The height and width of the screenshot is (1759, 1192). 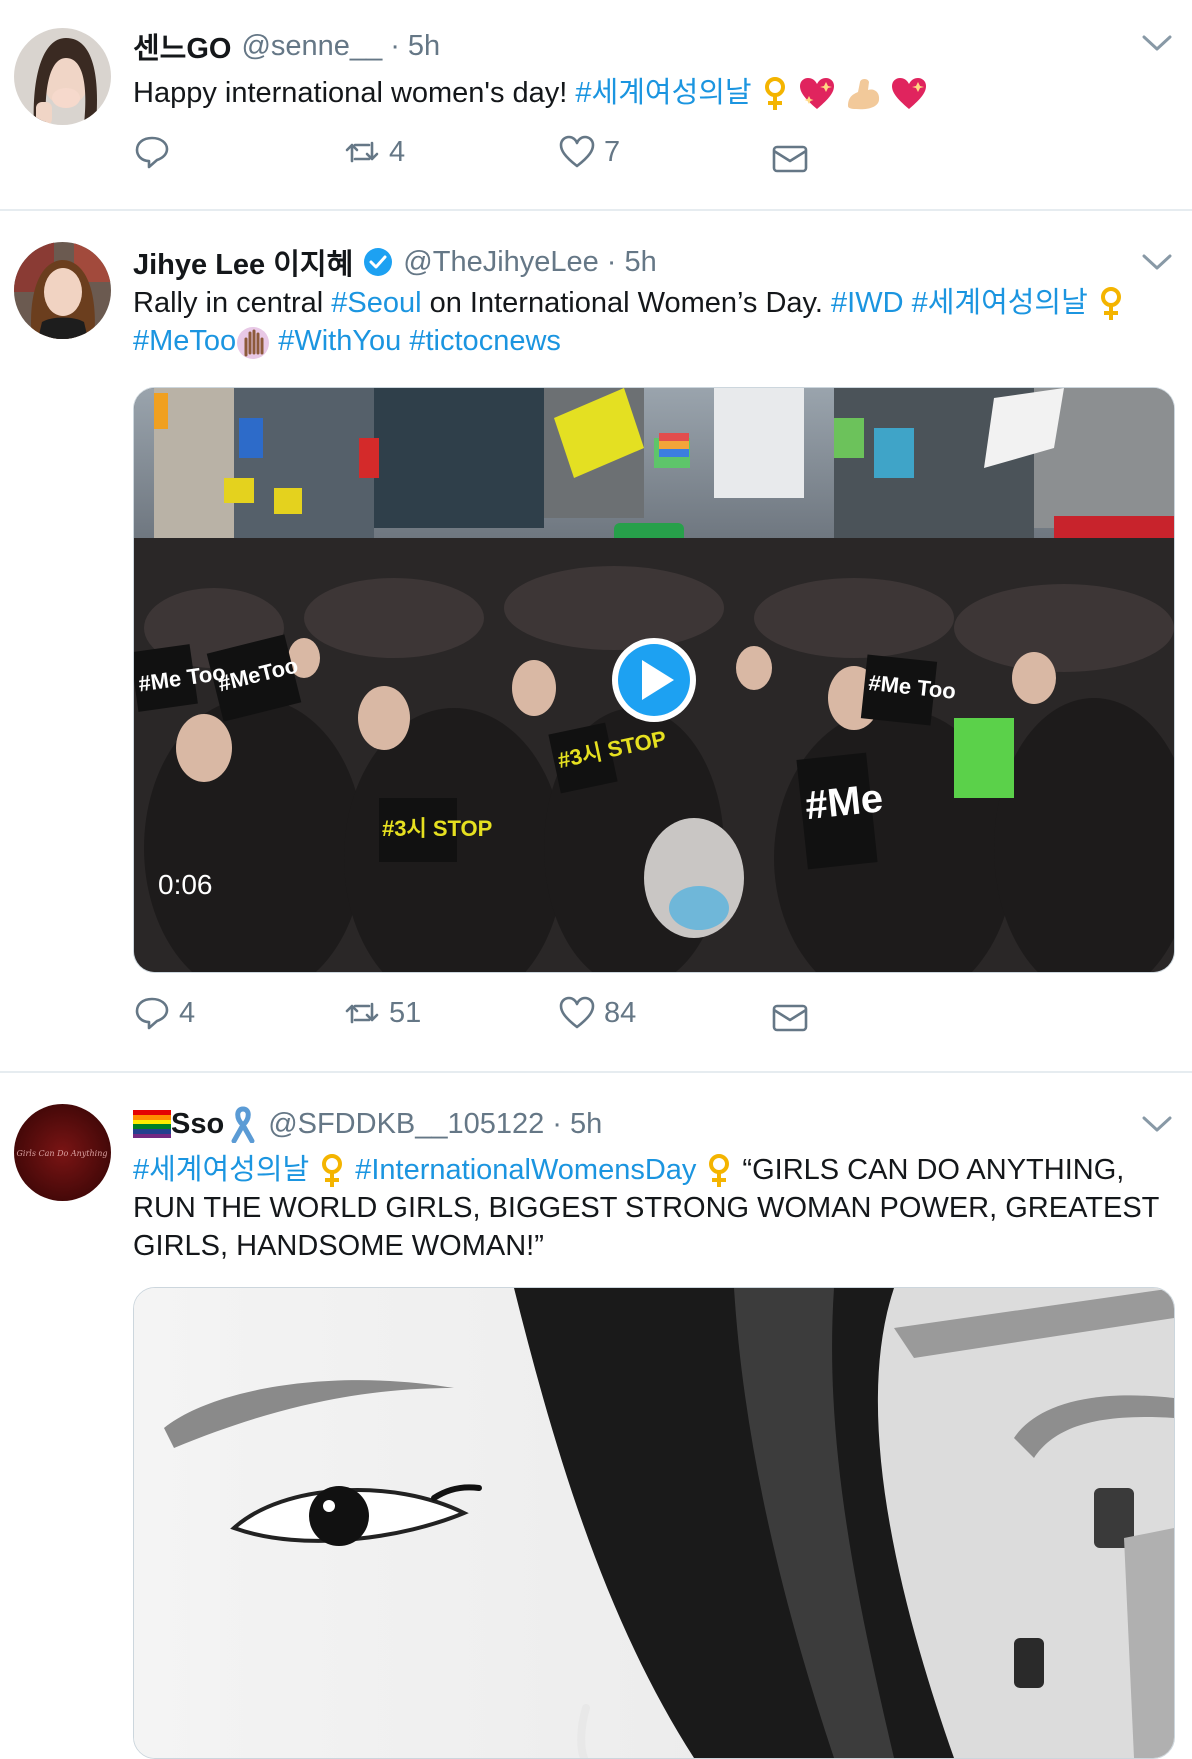 What do you see at coordinates (863, 94) in the screenshot?
I see `flexed-biceps-emoji` at bounding box center [863, 94].